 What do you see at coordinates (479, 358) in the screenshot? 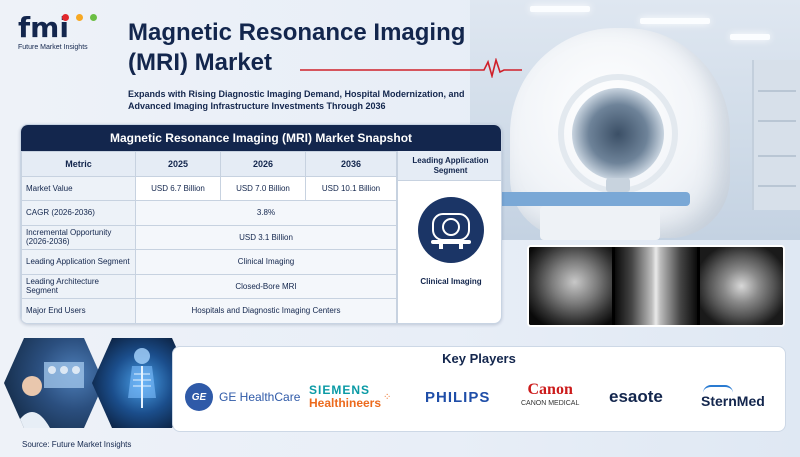
I see `key-players-title: Key Players` at bounding box center [479, 358].